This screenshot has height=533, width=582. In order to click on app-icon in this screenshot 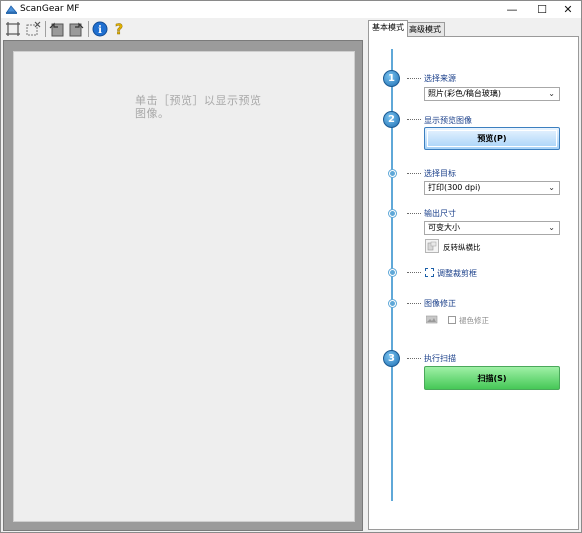, I will do `click(11, 9)`.